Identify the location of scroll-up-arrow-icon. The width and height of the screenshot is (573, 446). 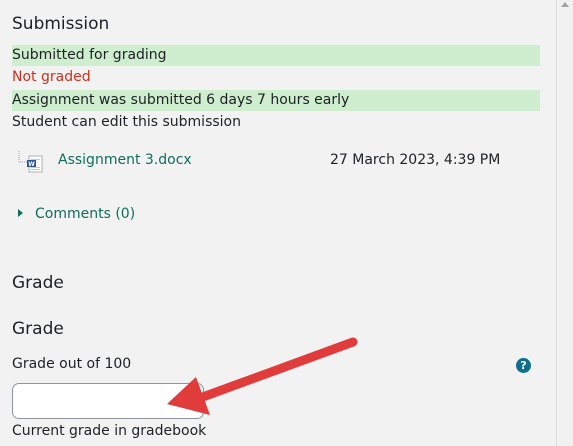
(565, 4).